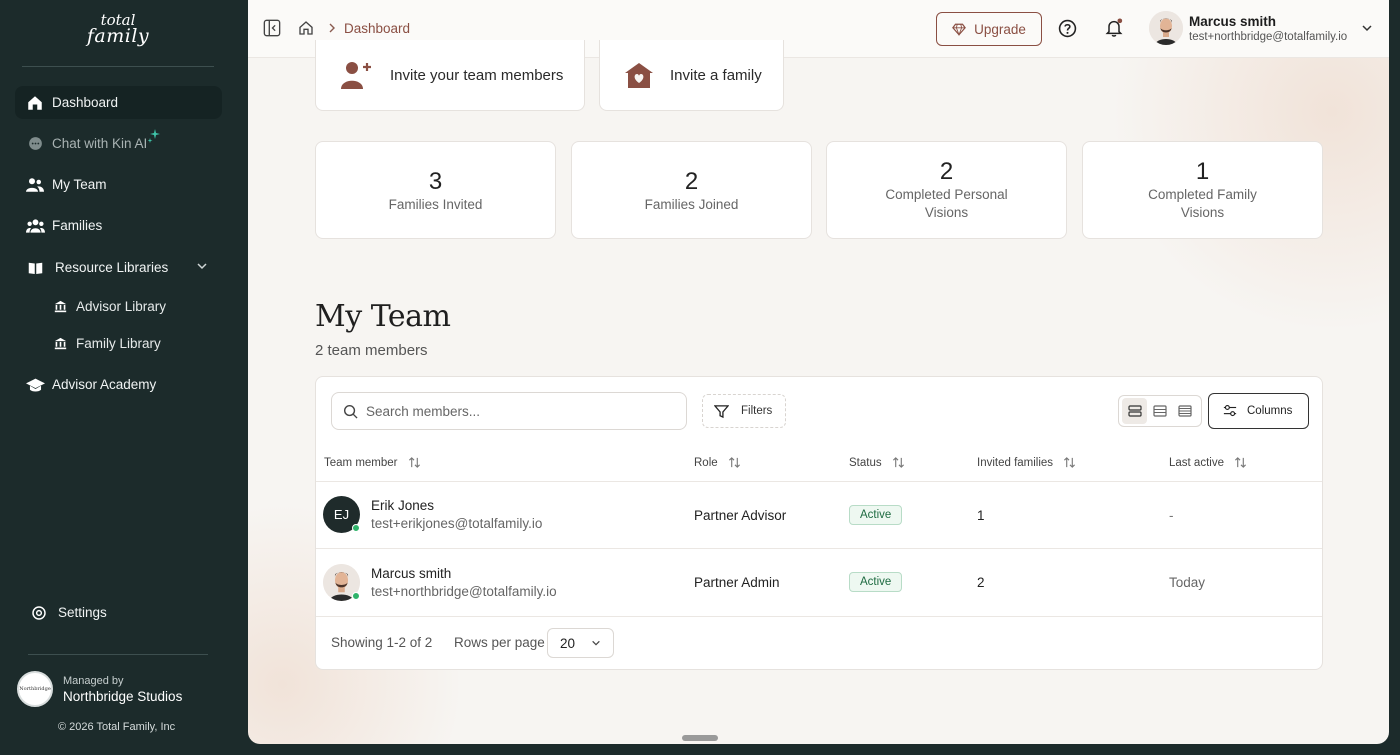  What do you see at coordinates (121, 306) in the screenshot?
I see `sidebar-item-label: Advisor Library` at bounding box center [121, 306].